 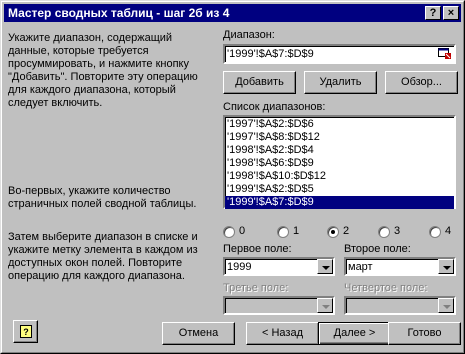 I want to click on delete-button-label: Удалить, so click(x=340, y=82).